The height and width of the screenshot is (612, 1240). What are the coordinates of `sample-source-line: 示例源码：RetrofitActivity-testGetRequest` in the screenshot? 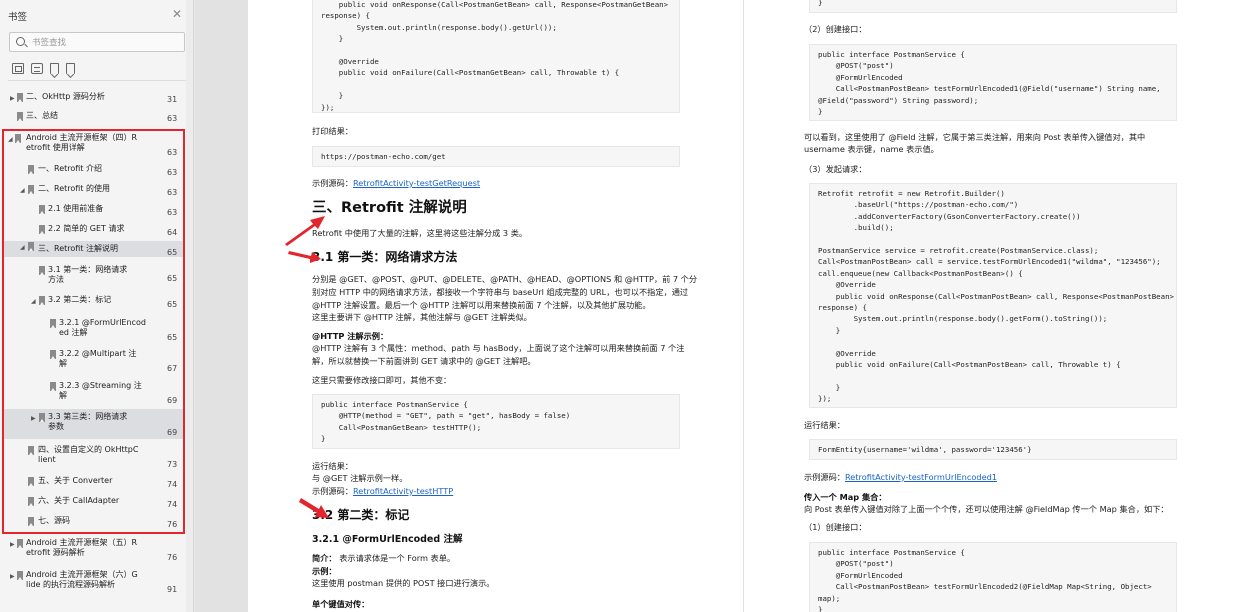 It's located at (396, 183).